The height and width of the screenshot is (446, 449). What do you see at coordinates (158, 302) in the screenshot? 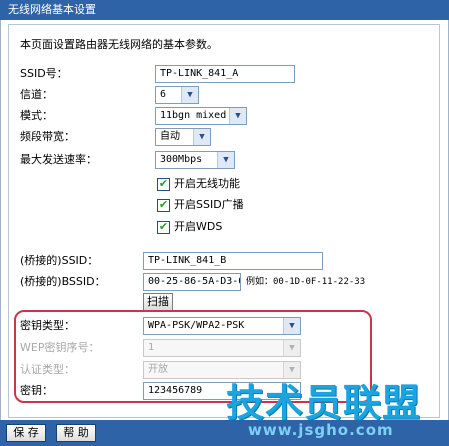
I see `scan-button: 扫描` at bounding box center [158, 302].